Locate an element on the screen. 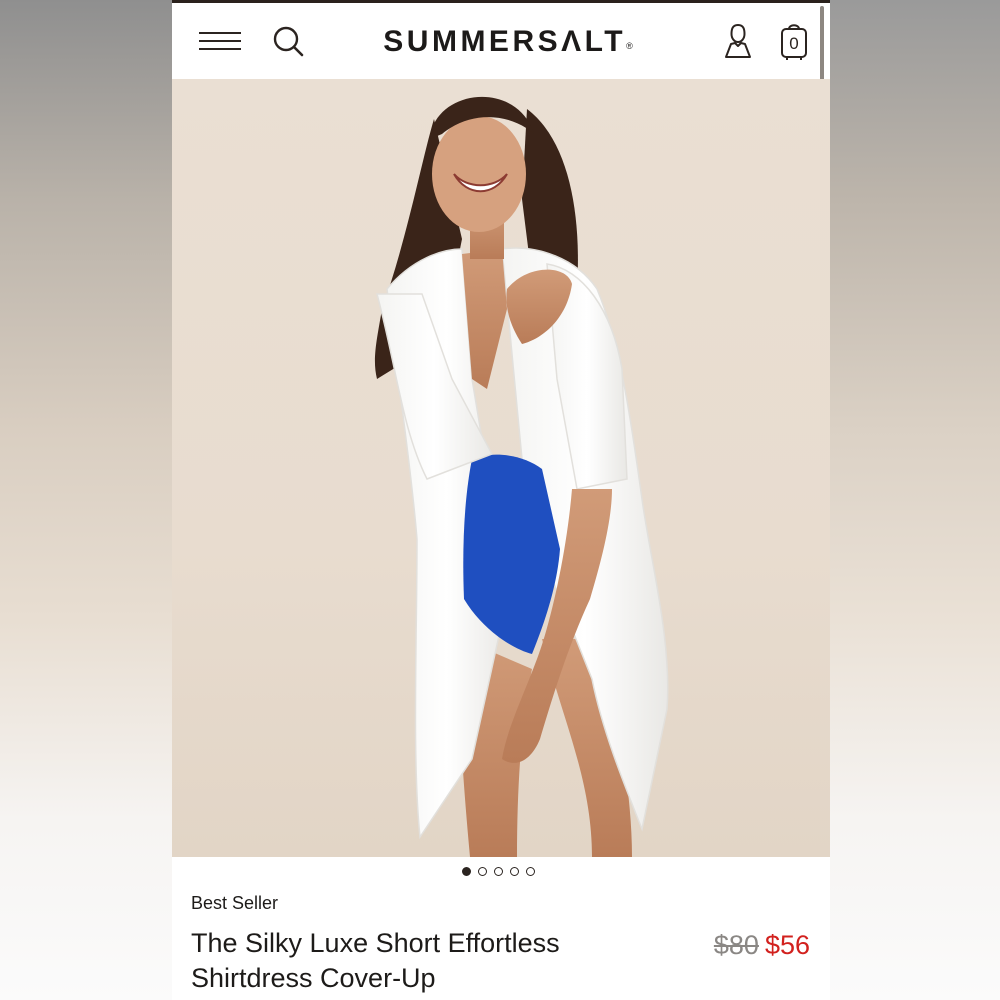  brand-logo: SUMMERSΛLT® is located at coordinates (508, 42).